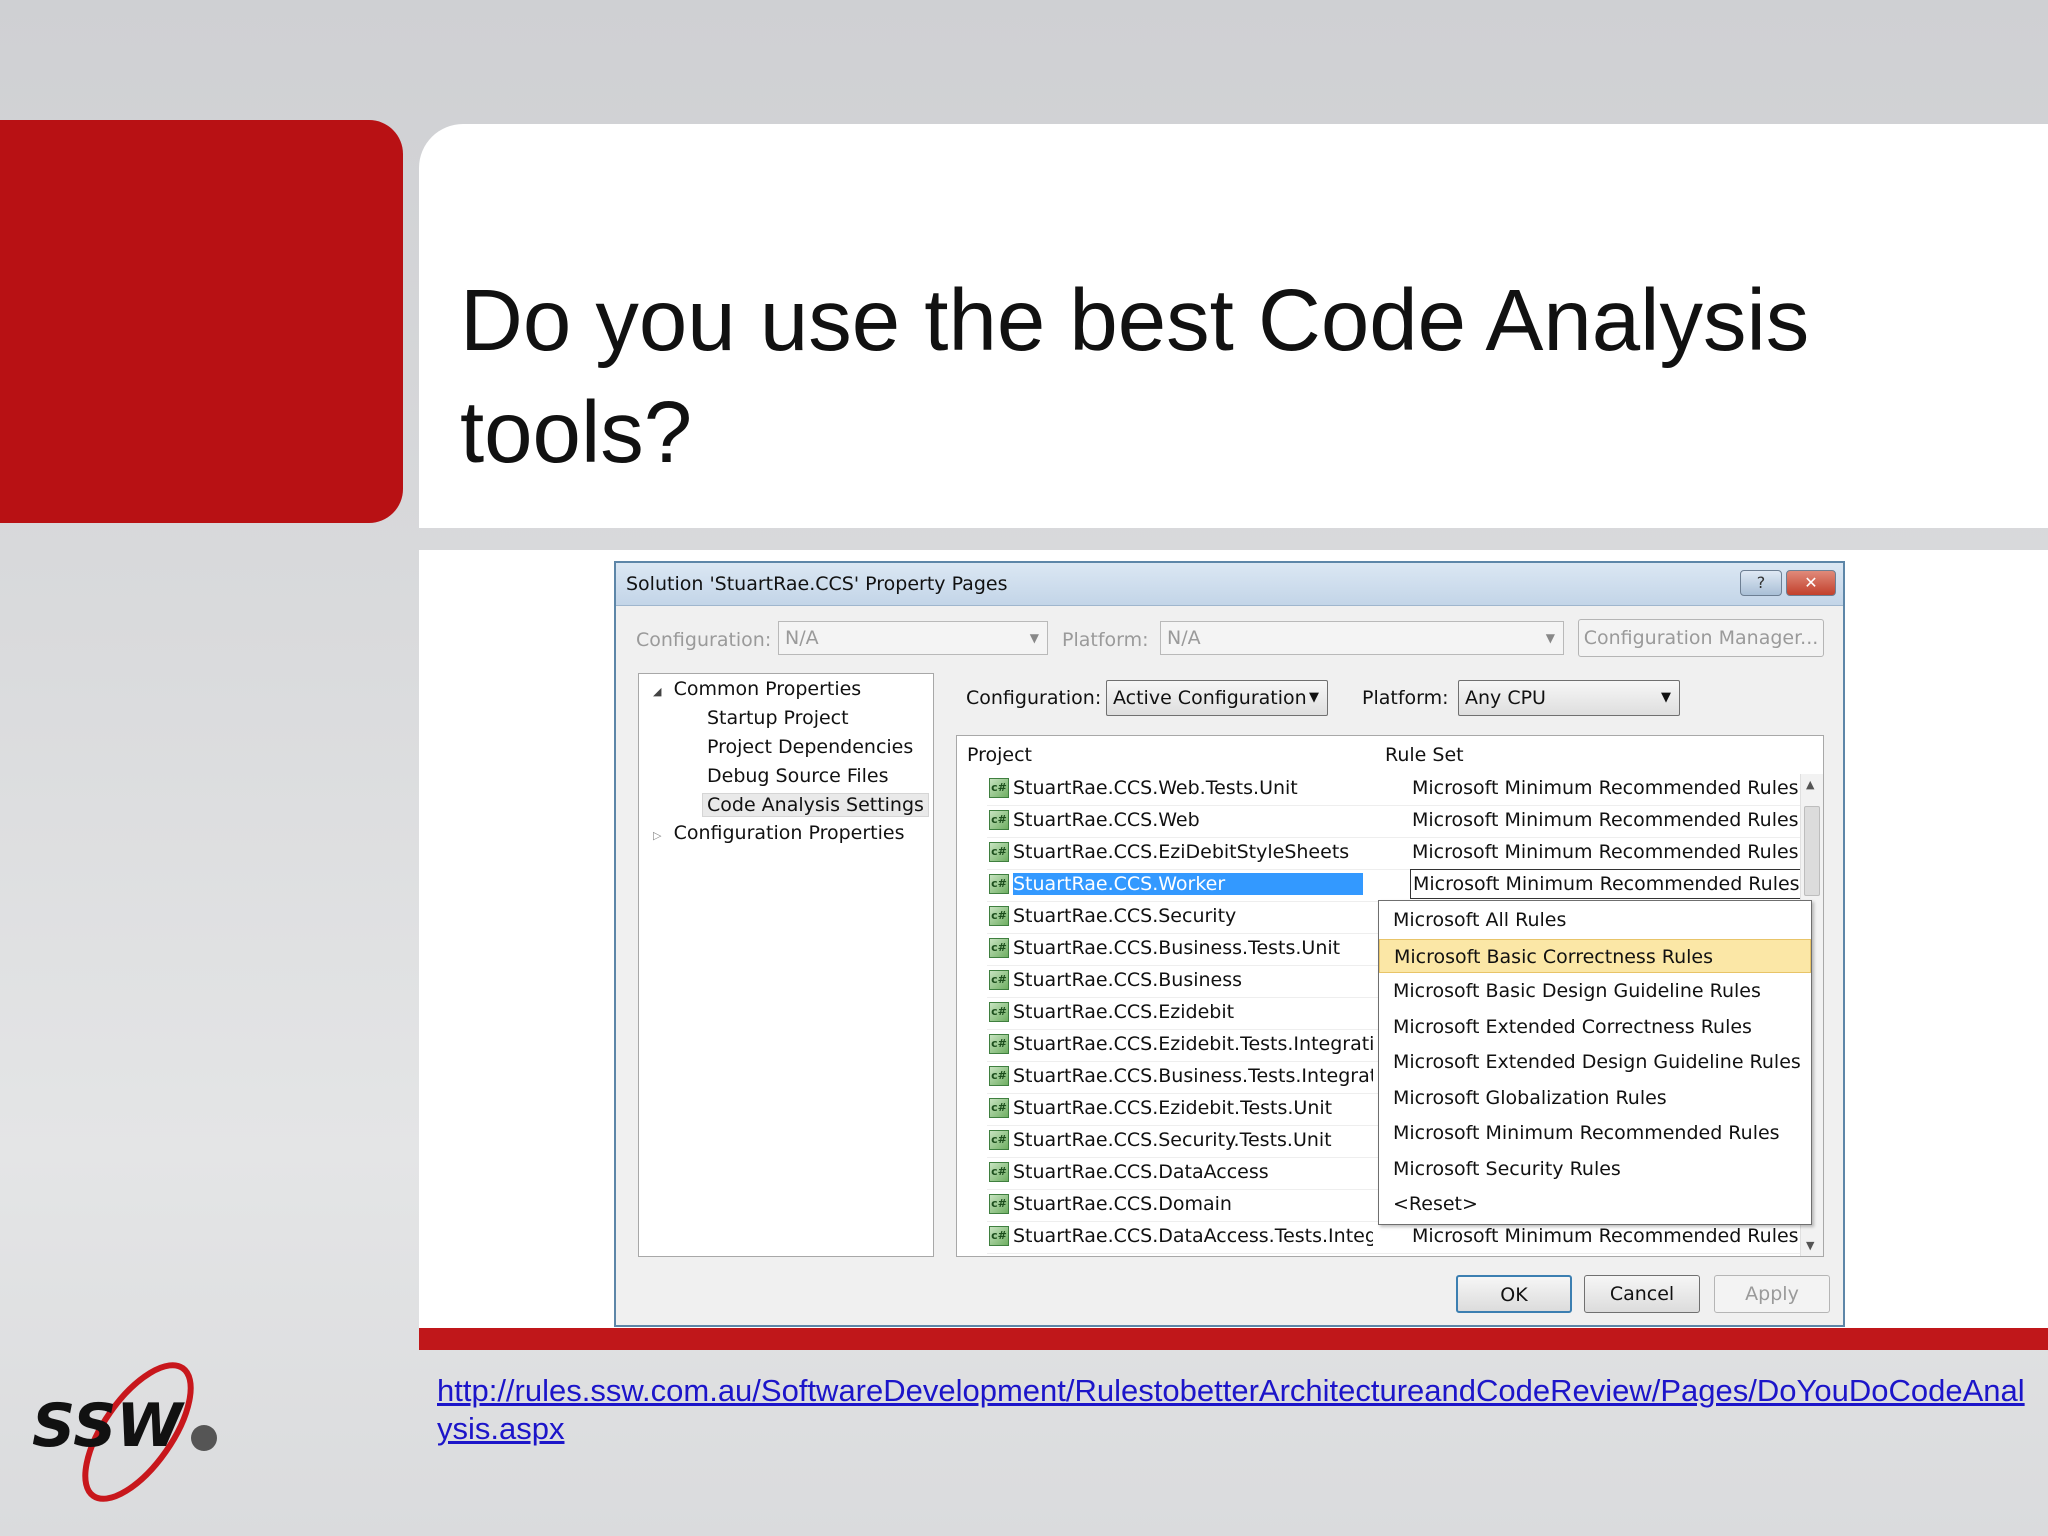 This screenshot has height=1536, width=2048. I want to click on top-configuration-value: N/A, so click(802, 638).